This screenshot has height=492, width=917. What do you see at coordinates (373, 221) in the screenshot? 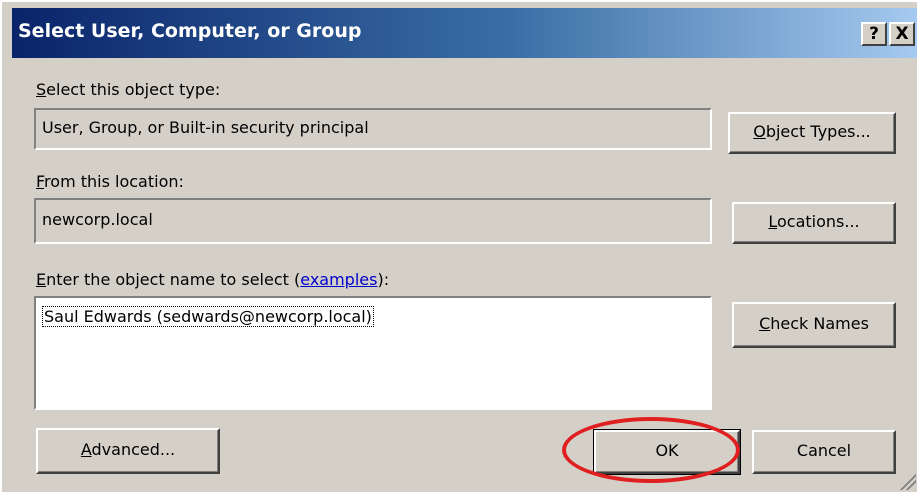
I see `location-field: newcorp.local` at bounding box center [373, 221].